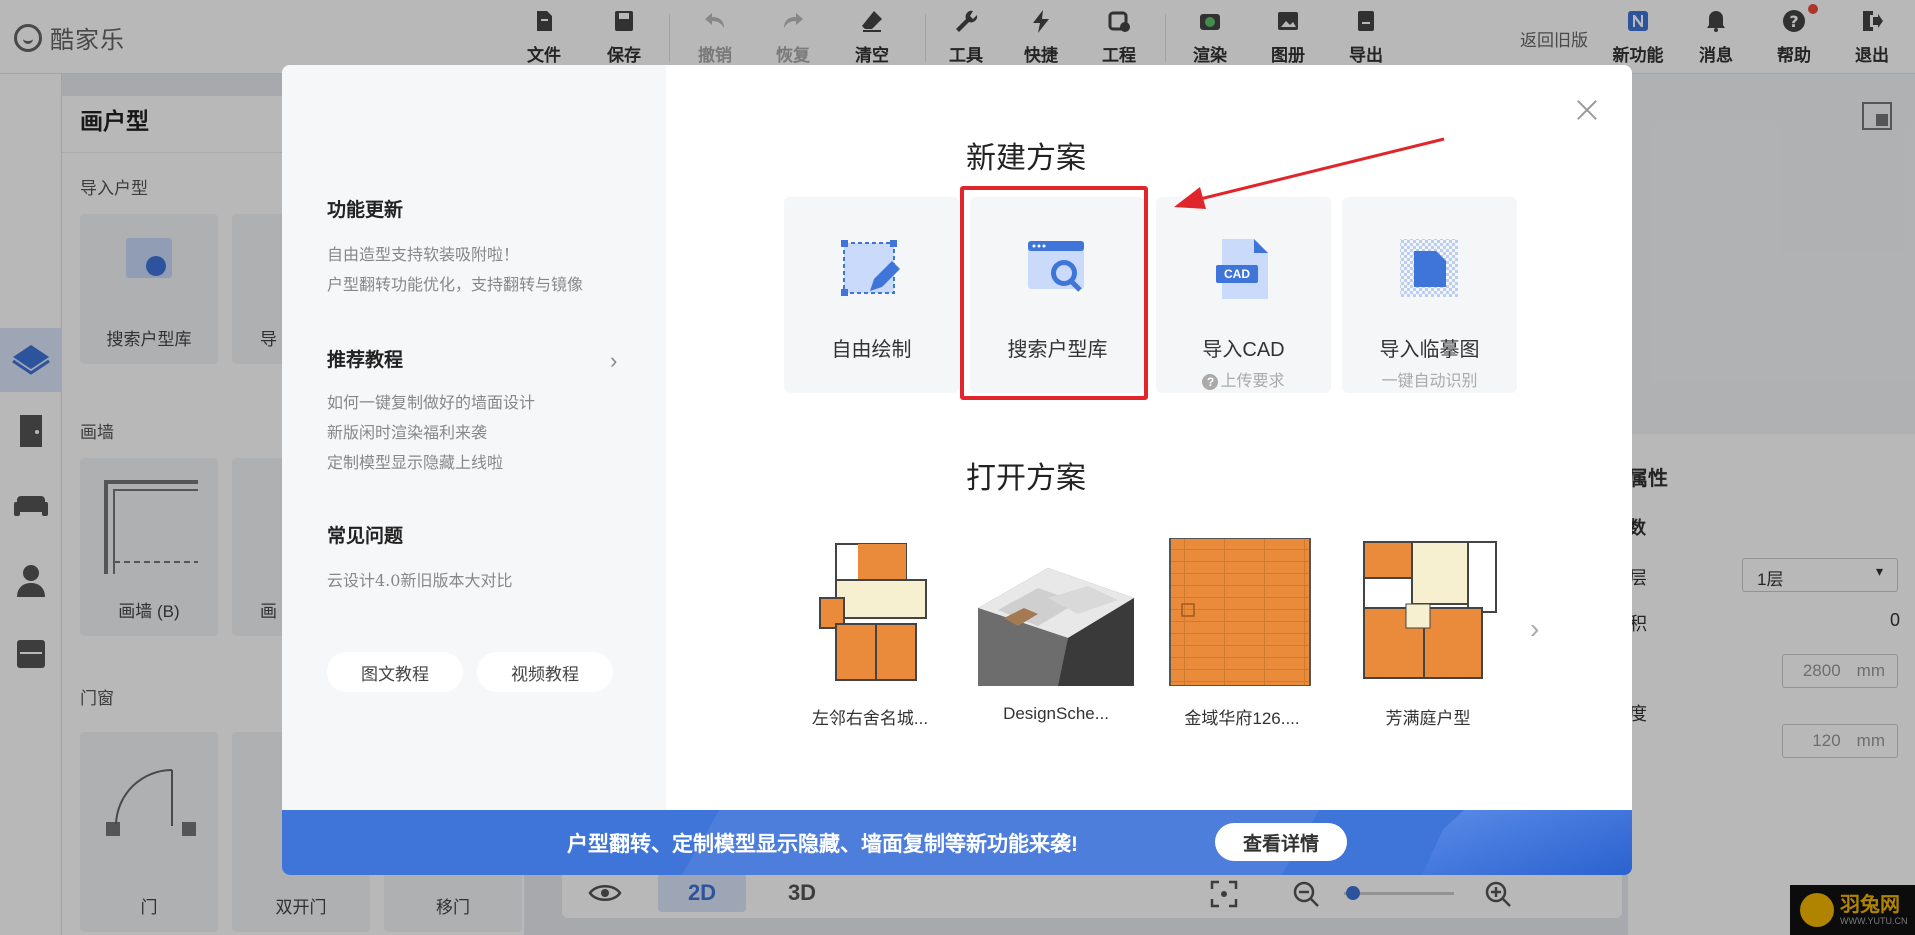 This screenshot has width=1915, height=935. I want to click on new-project-heading: 新建方案, so click(1026, 158).